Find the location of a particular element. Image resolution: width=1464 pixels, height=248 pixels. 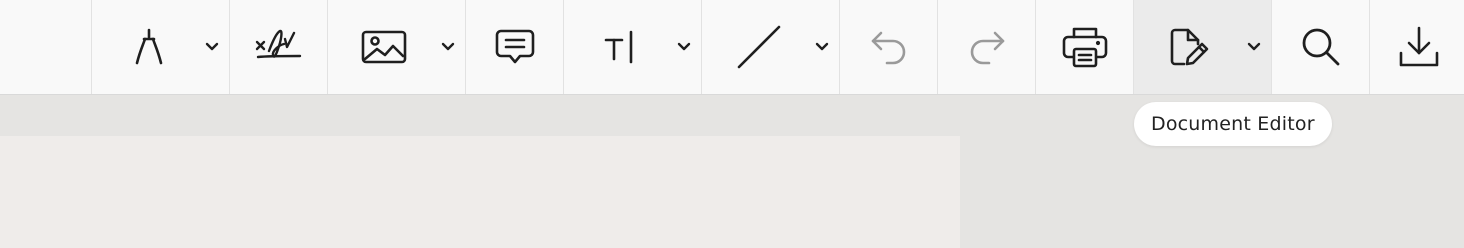

text-tool-button is located at coordinates (617, 47).